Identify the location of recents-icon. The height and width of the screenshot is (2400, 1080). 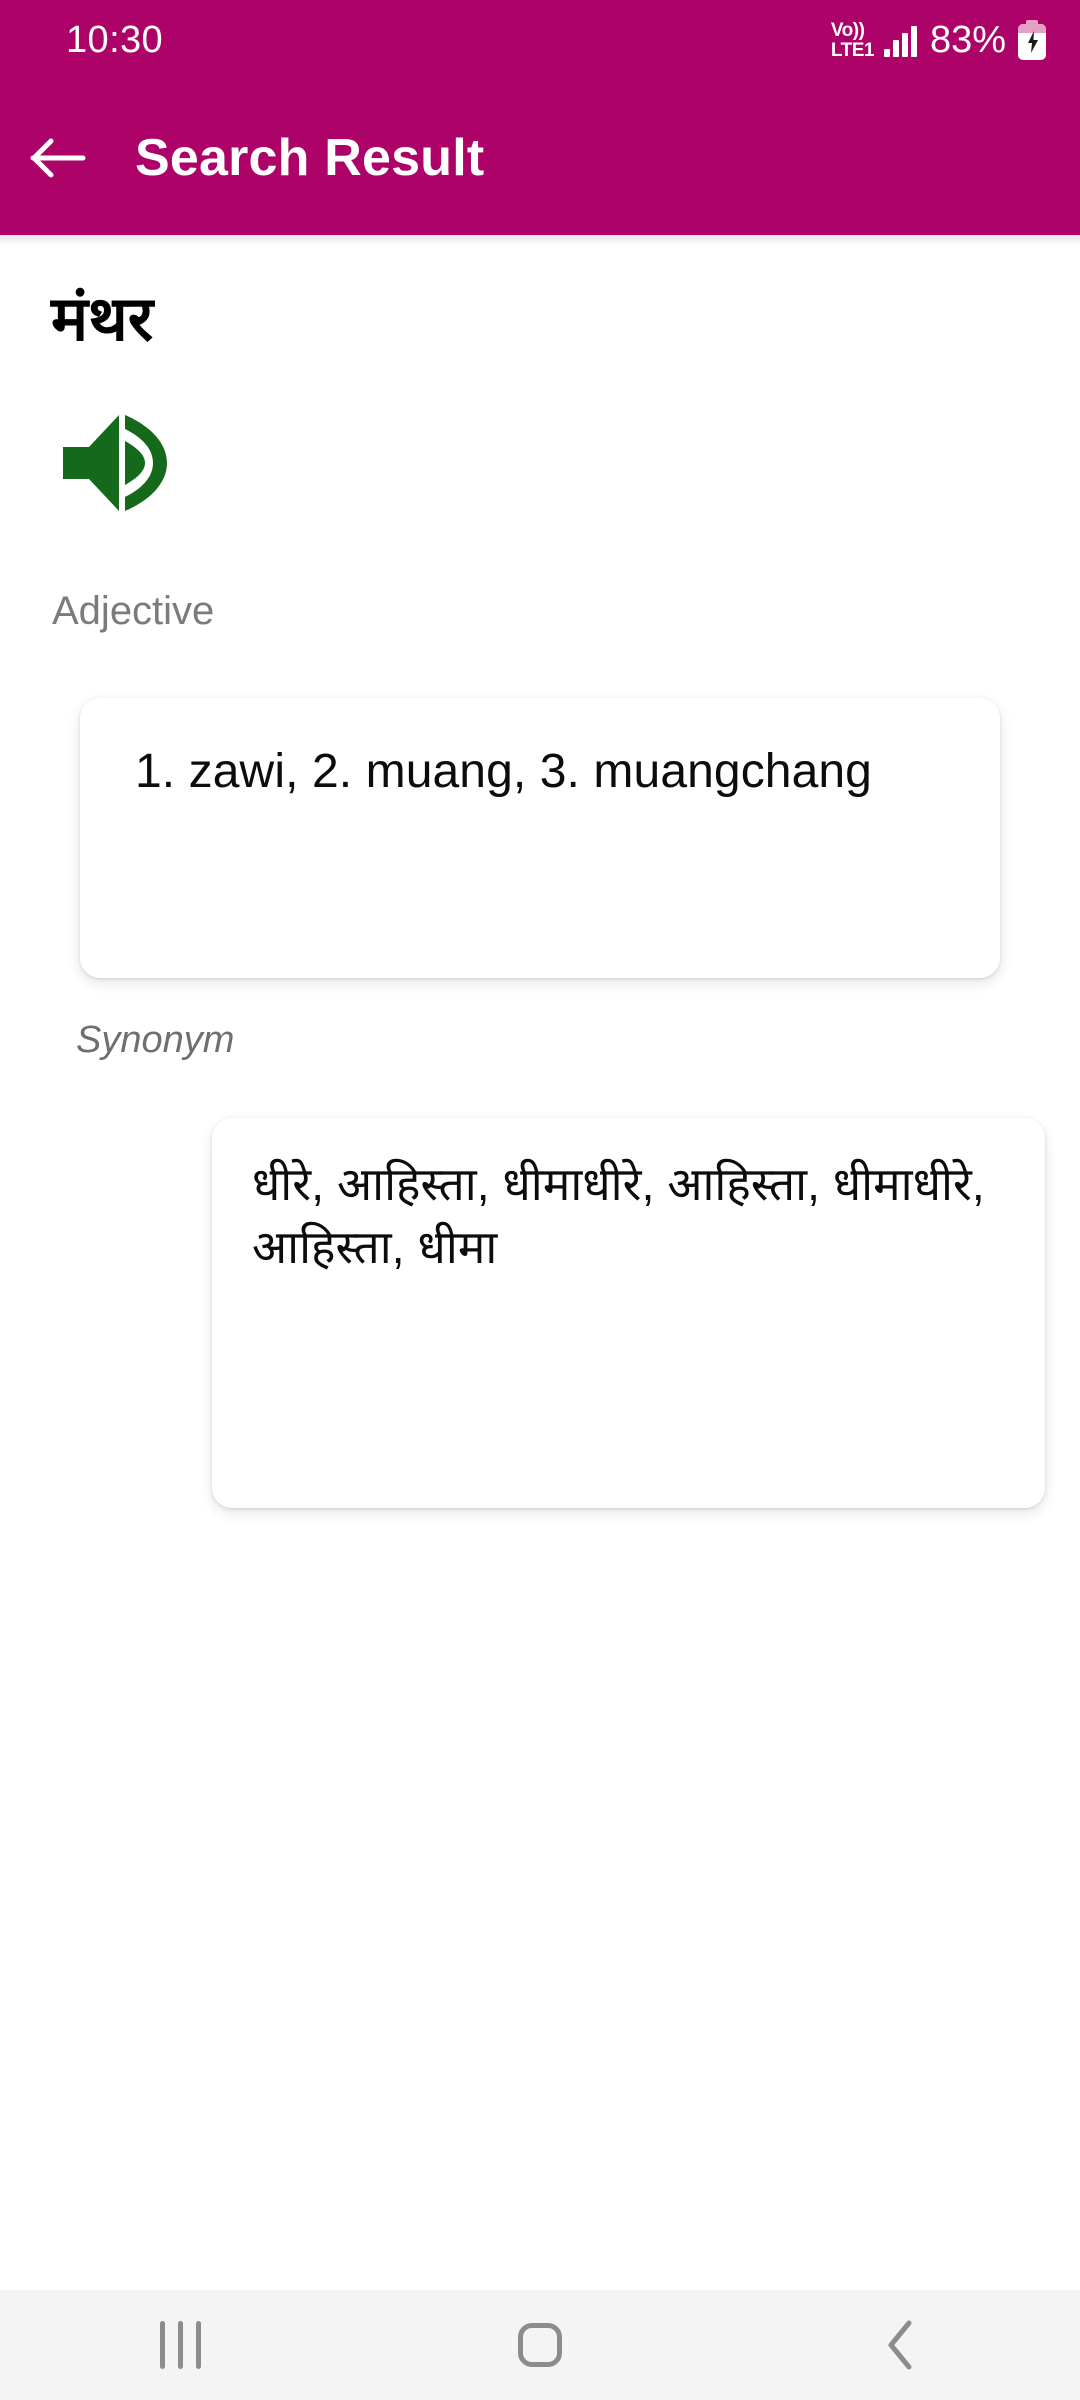
(180, 2345).